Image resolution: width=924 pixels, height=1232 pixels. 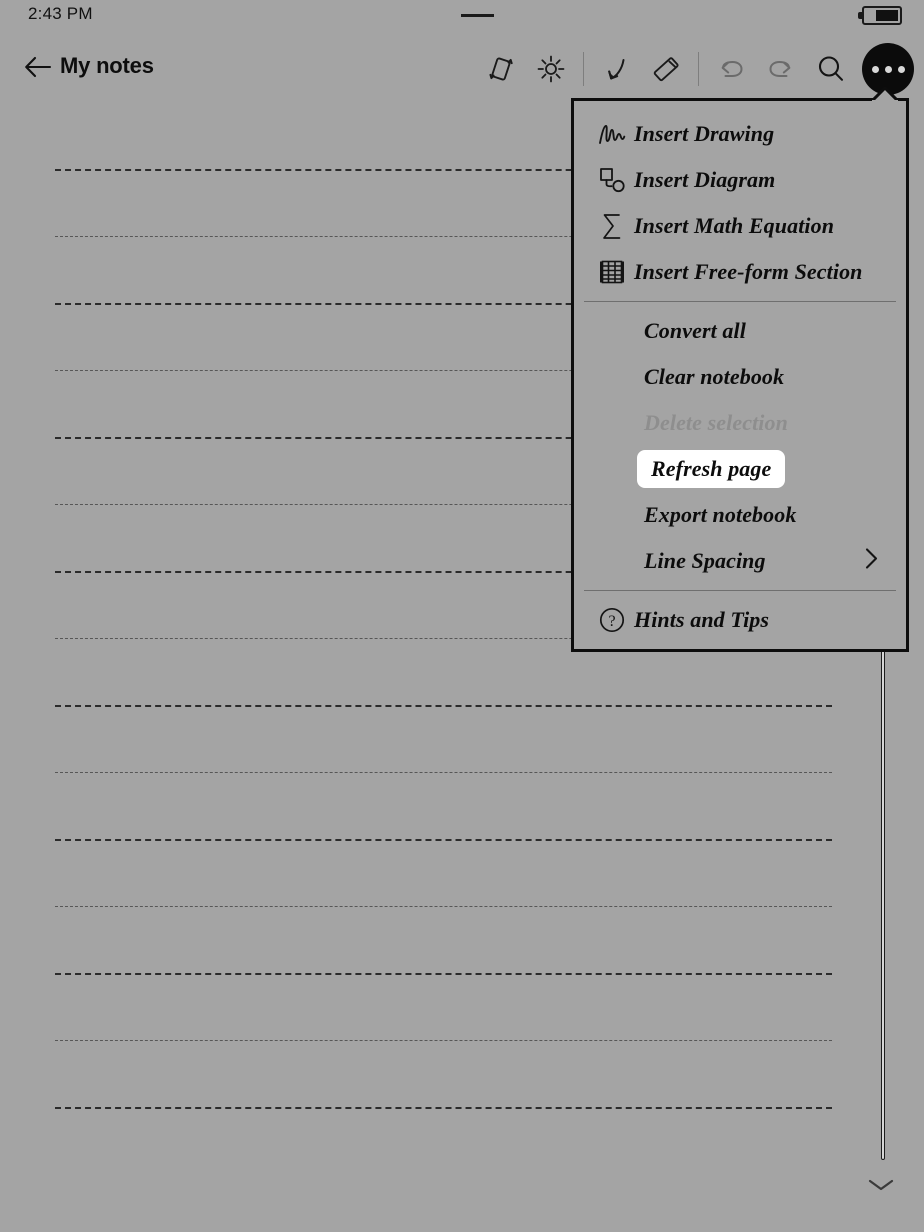 I want to click on rotate-screen-icon, so click(x=501, y=69).